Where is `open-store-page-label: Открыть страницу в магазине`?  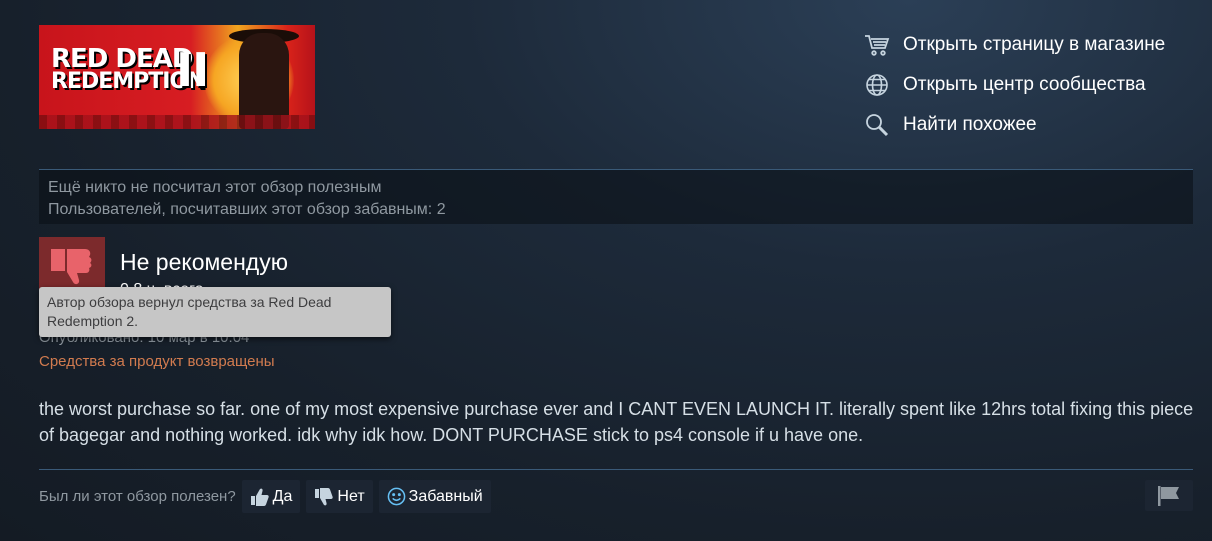
open-store-page-label: Открыть страницу в магазине is located at coordinates (1034, 44).